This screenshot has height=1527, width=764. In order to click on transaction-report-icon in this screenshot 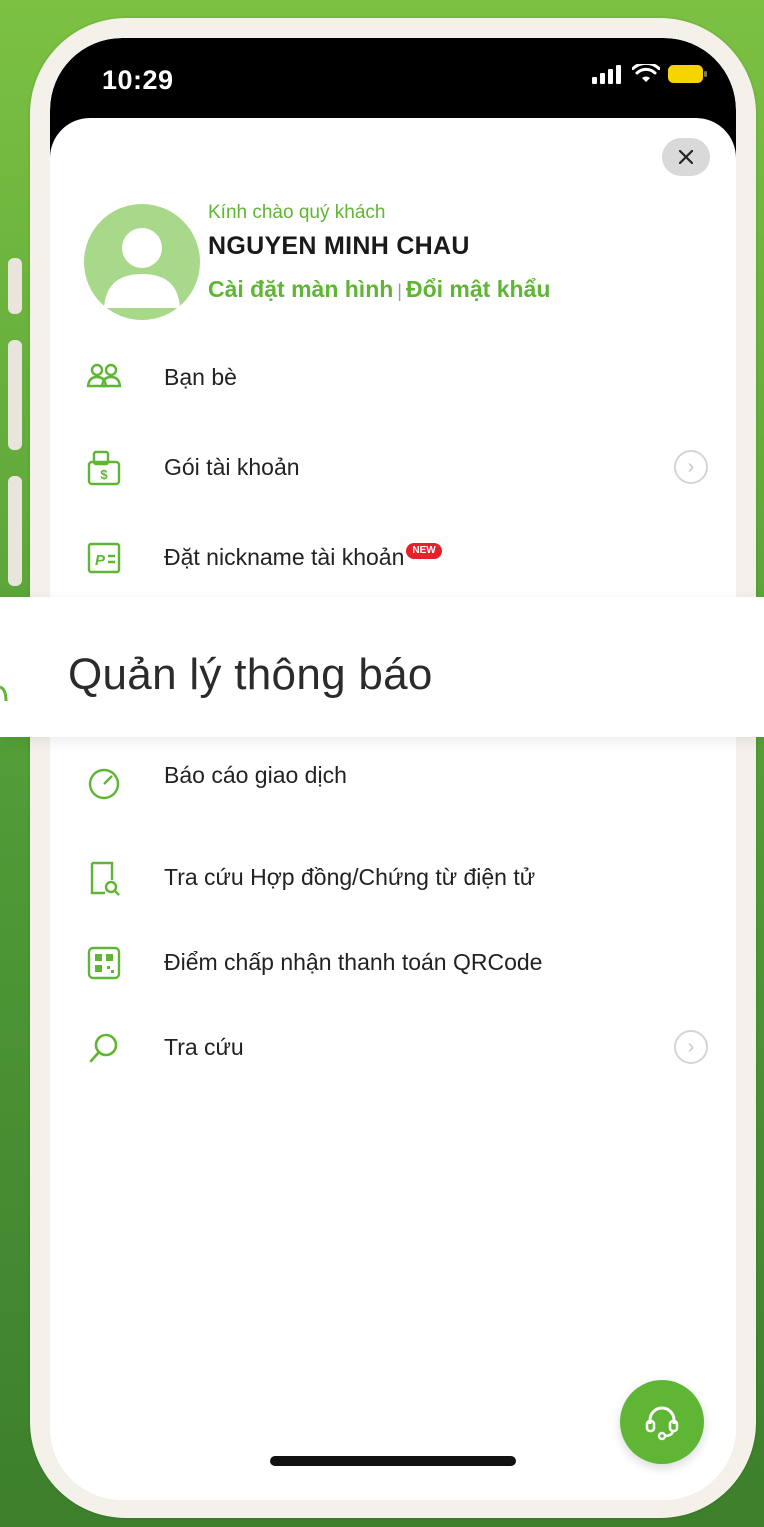, I will do `click(104, 784)`.